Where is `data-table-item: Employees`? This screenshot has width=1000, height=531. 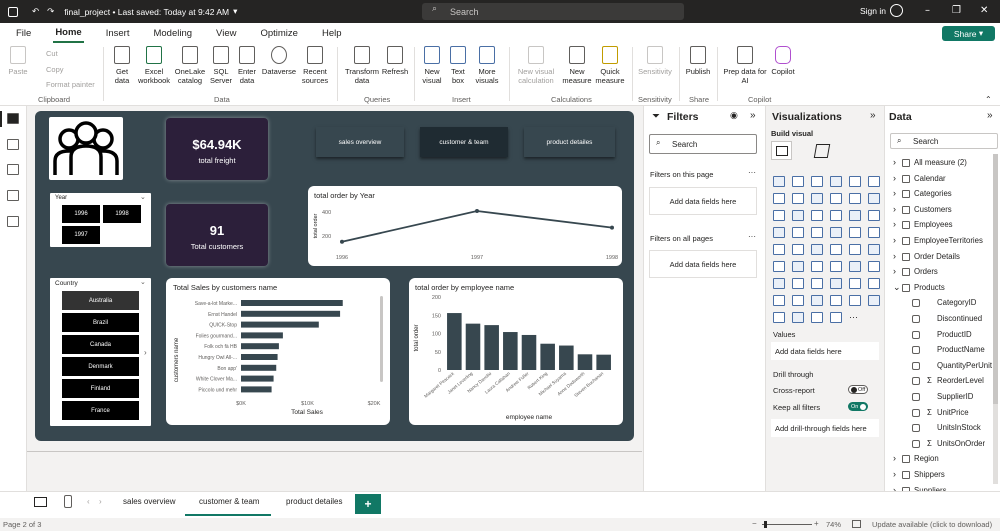
data-table-item: Employees is located at coordinates (933, 224).